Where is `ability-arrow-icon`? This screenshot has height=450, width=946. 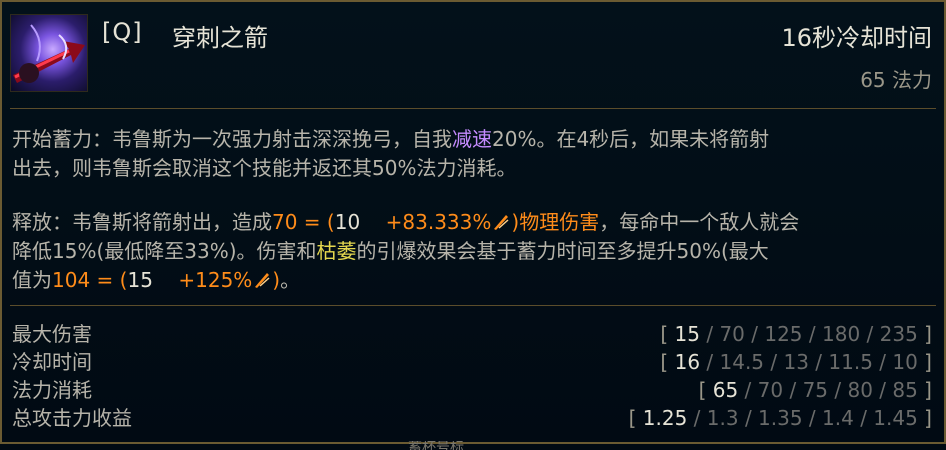 ability-arrow-icon is located at coordinates (49, 53).